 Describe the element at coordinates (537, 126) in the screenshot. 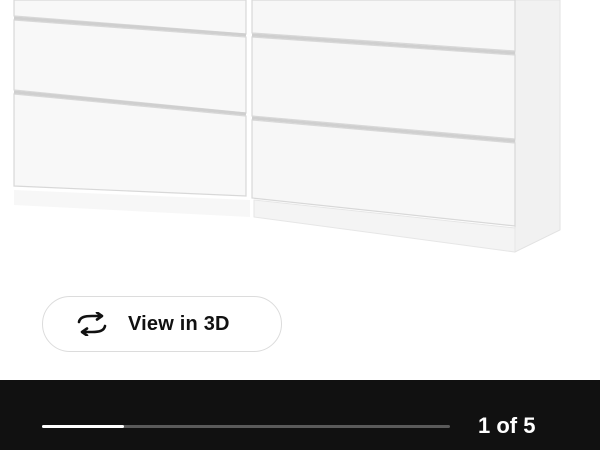

I see `dresser-side` at that location.